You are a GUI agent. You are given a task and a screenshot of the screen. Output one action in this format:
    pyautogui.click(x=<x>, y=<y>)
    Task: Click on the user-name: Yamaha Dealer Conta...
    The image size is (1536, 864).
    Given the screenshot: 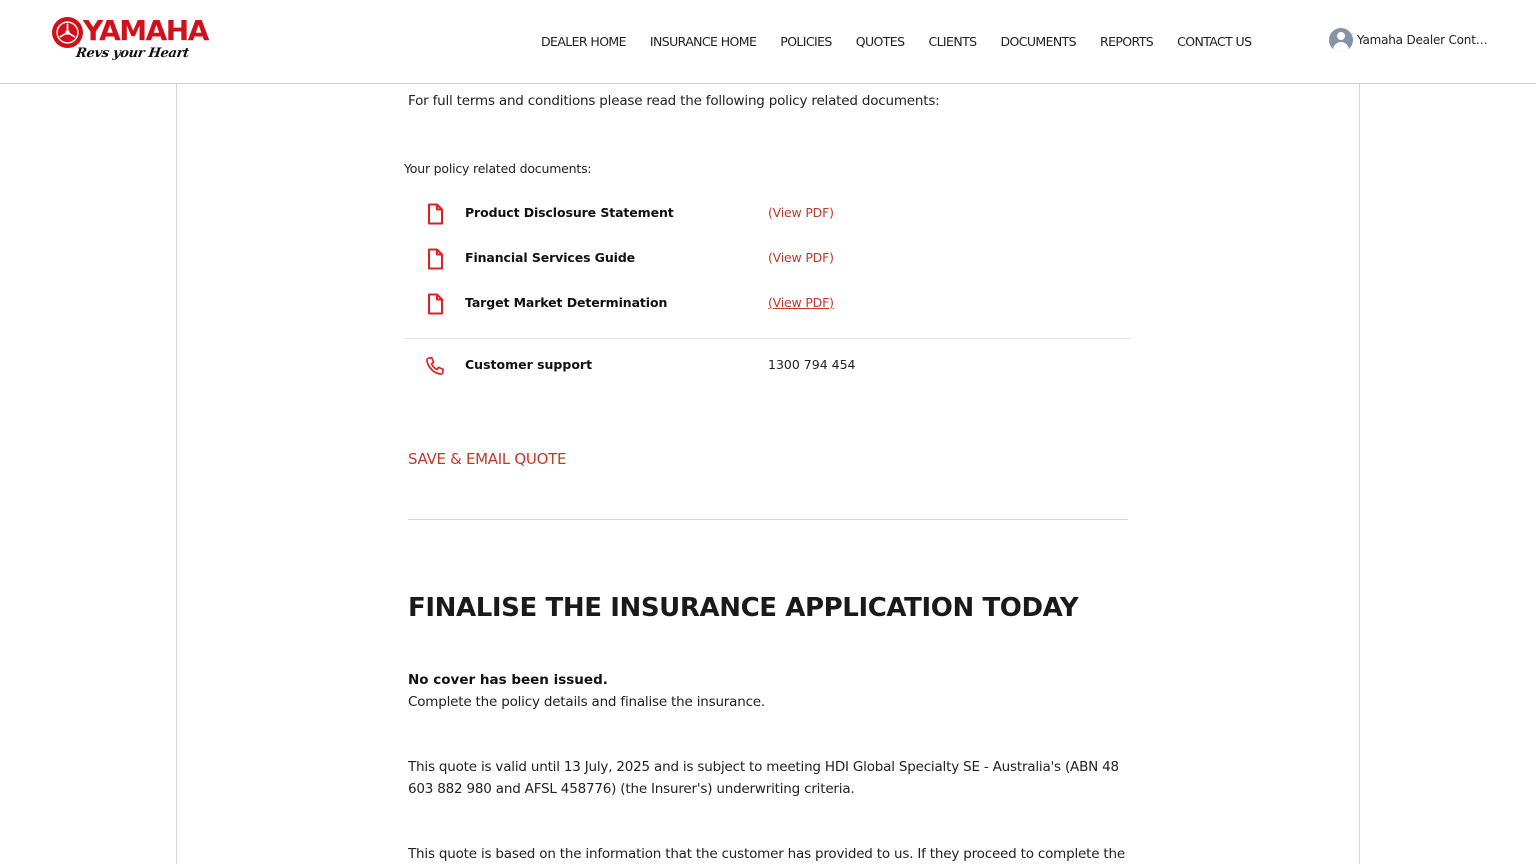 What is the action you would take?
    pyautogui.click(x=1424, y=40)
    